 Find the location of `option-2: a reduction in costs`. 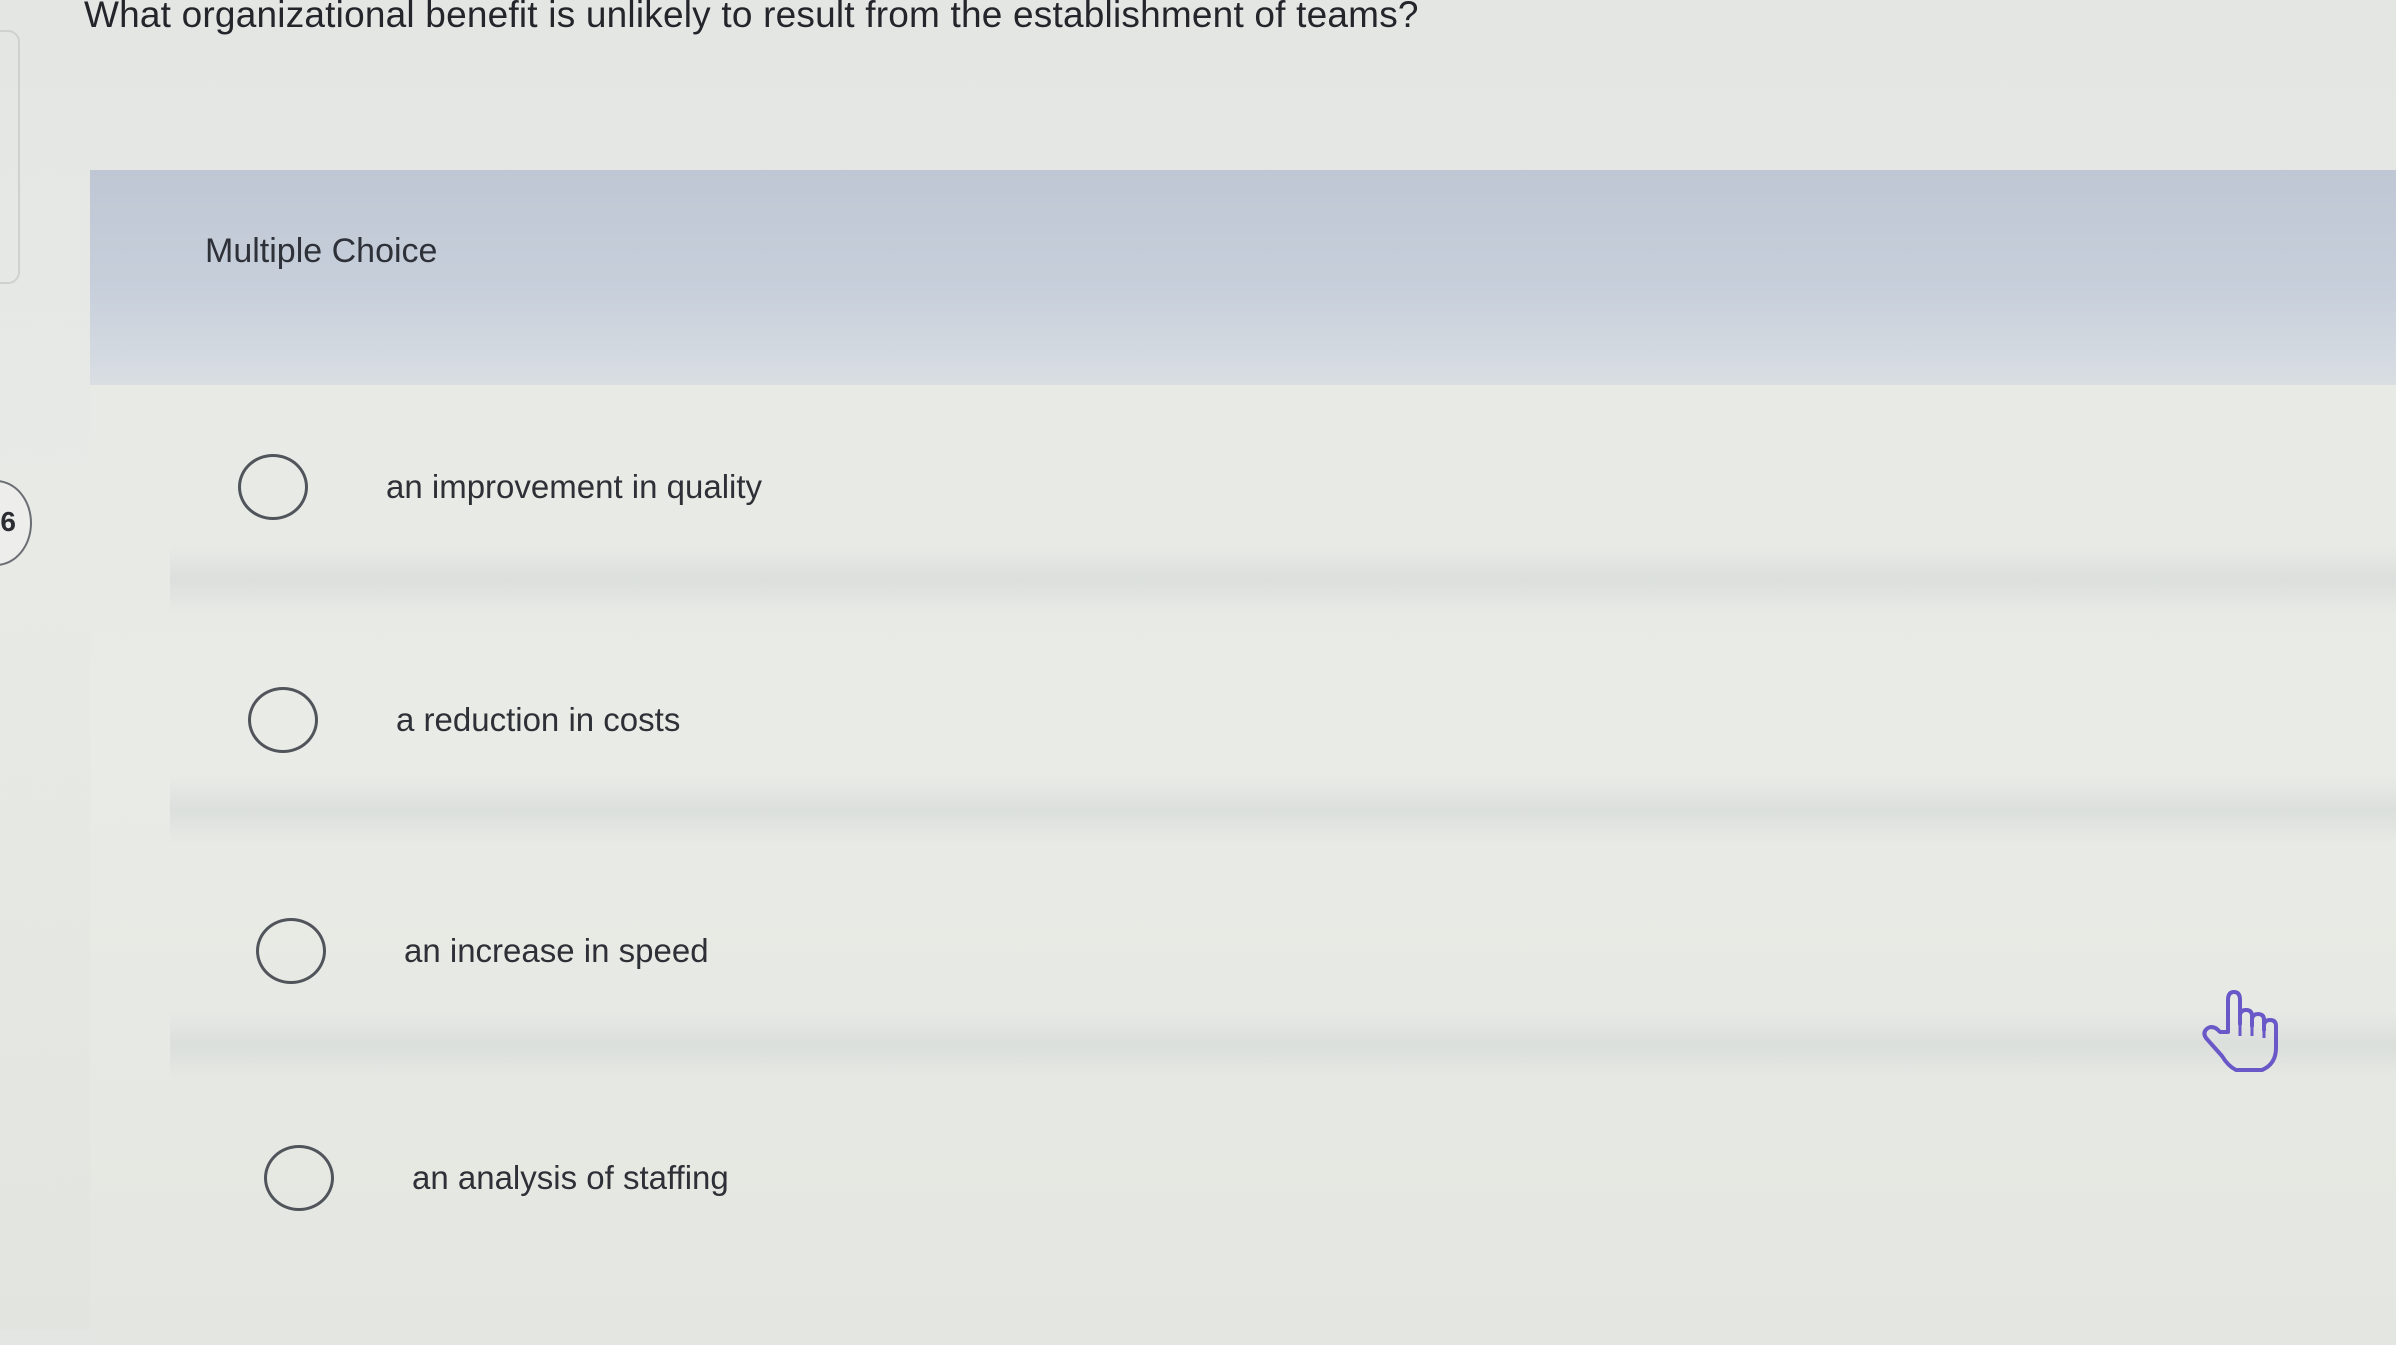

option-2: a reduction in costs is located at coordinates (464, 720).